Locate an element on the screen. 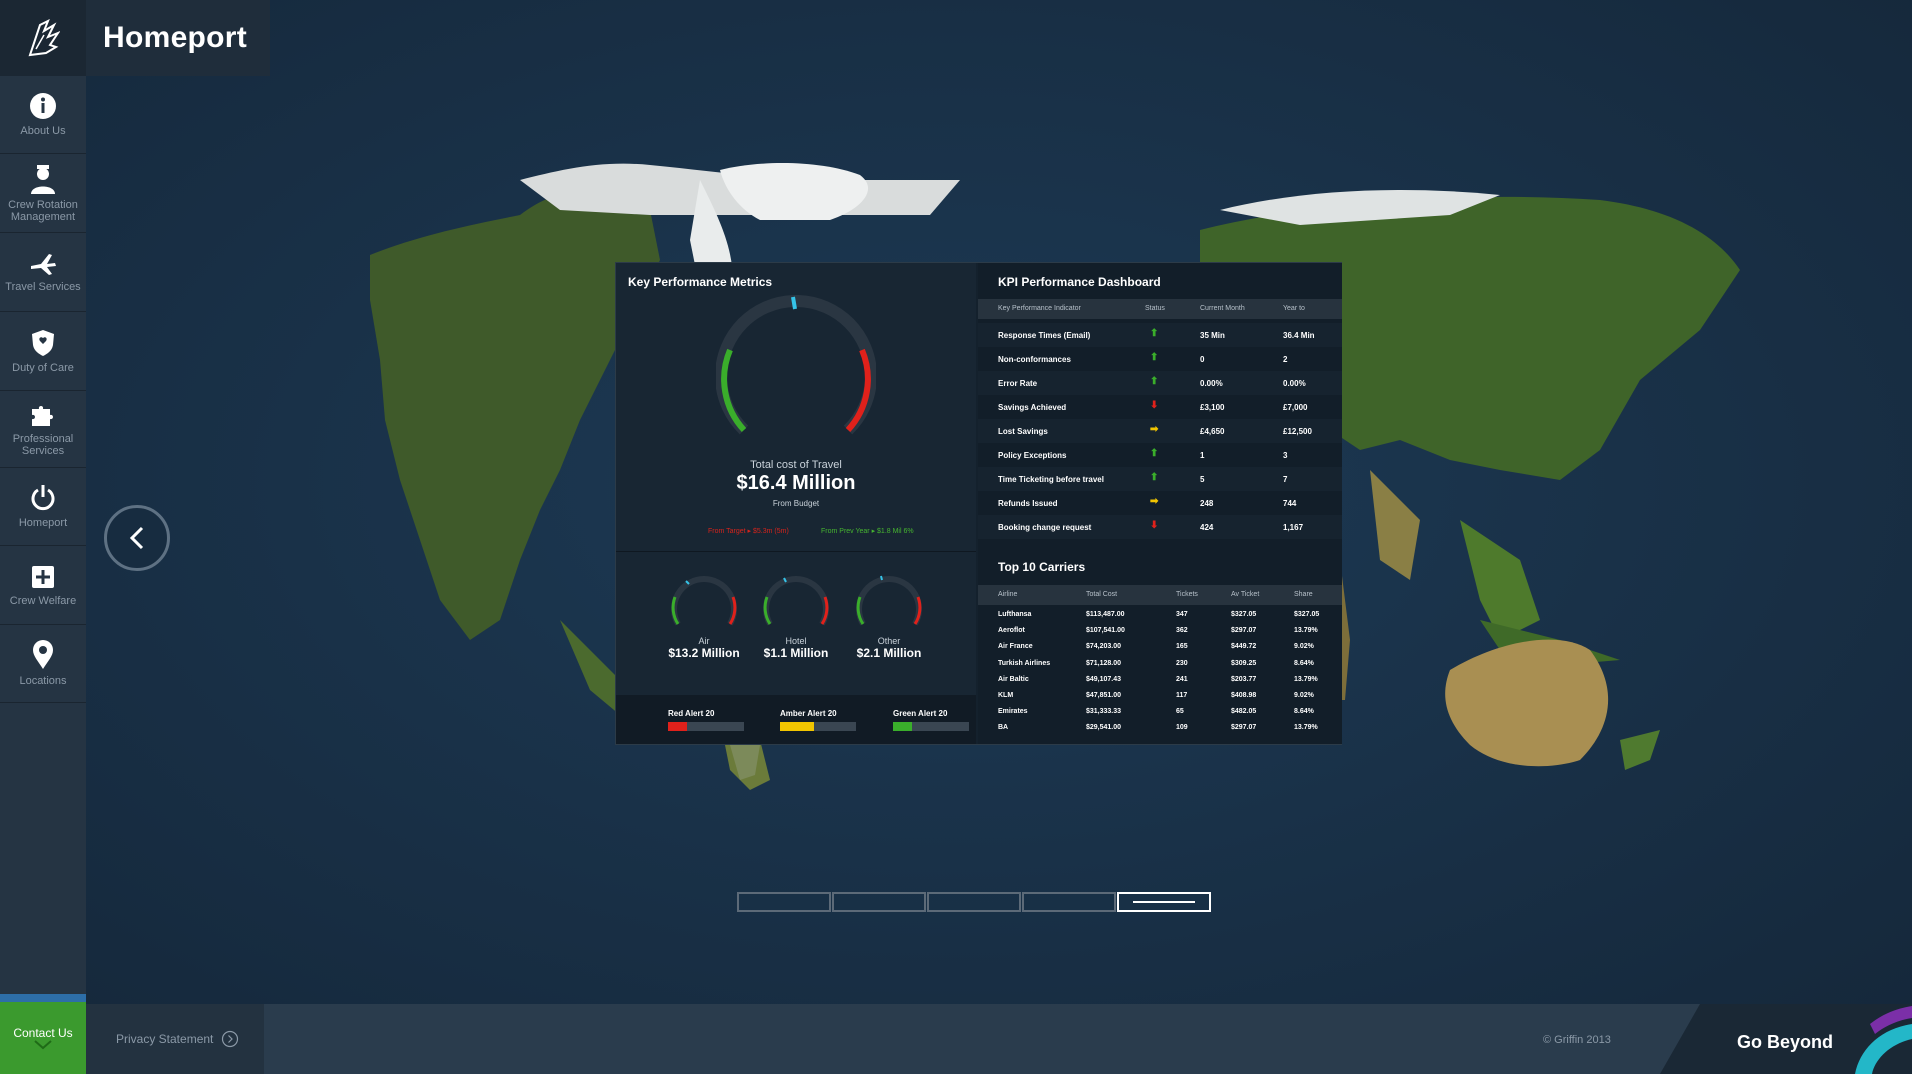 The height and width of the screenshot is (1074, 1912). sidebar-item-professional-services: Professional Services is located at coordinates (43, 429).